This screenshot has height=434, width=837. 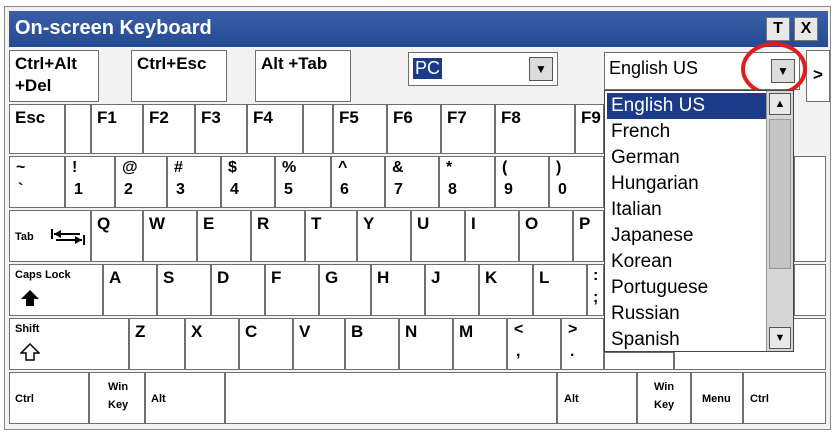 What do you see at coordinates (423, 223) in the screenshot?
I see `key-label: U` at bounding box center [423, 223].